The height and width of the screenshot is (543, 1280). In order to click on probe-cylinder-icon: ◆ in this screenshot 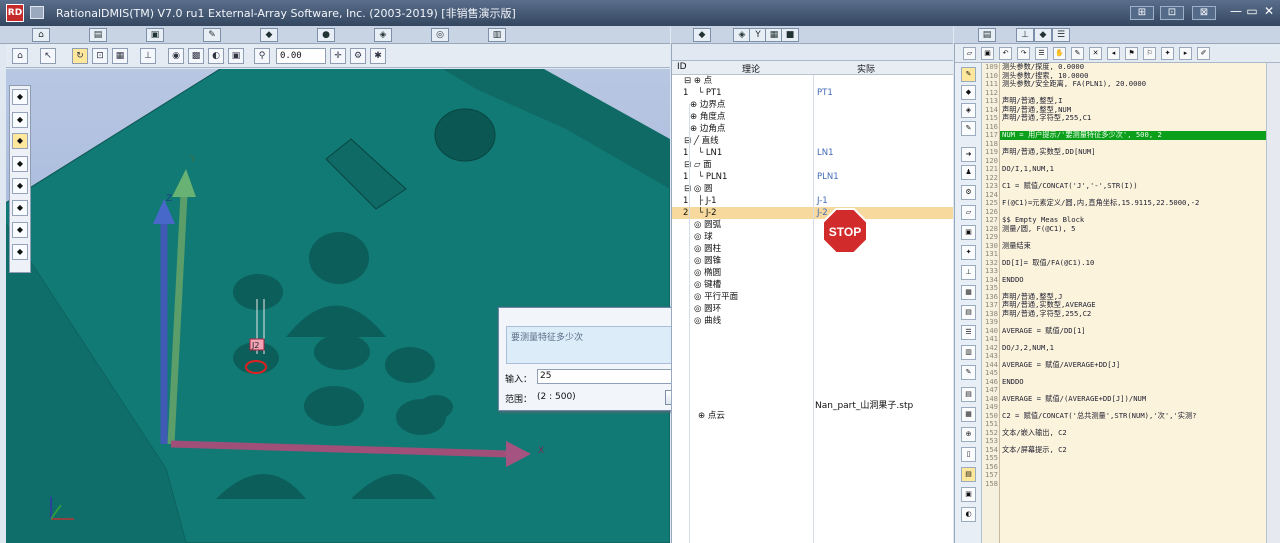, I will do `click(20, 230)`.